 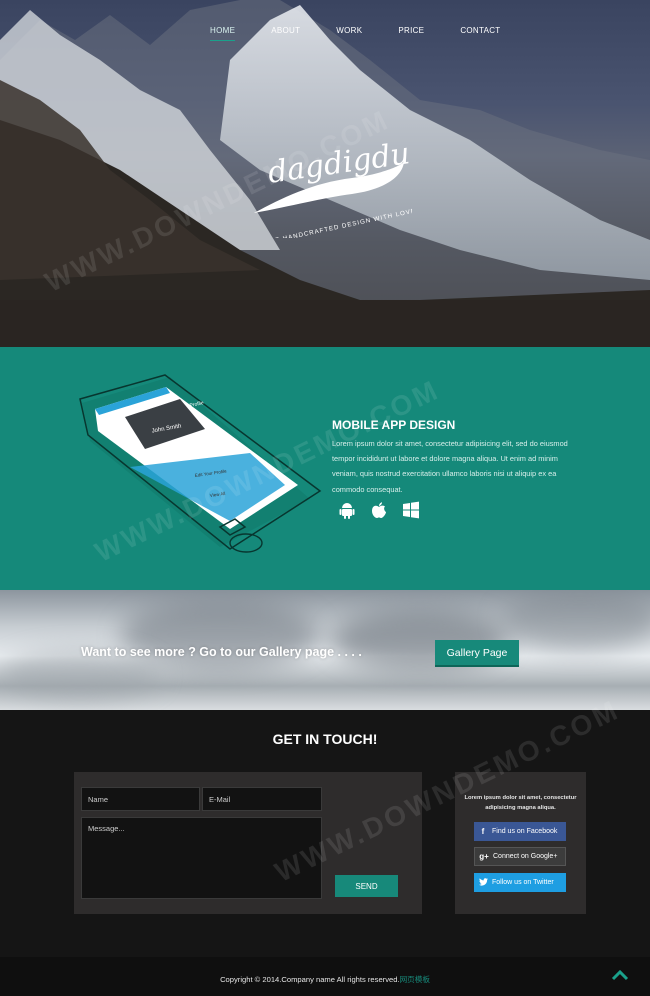 What do you see at coordinates (262, 799) in the screenshot?
I see `email-field: E-Mail` at bounding box center [262, 799].